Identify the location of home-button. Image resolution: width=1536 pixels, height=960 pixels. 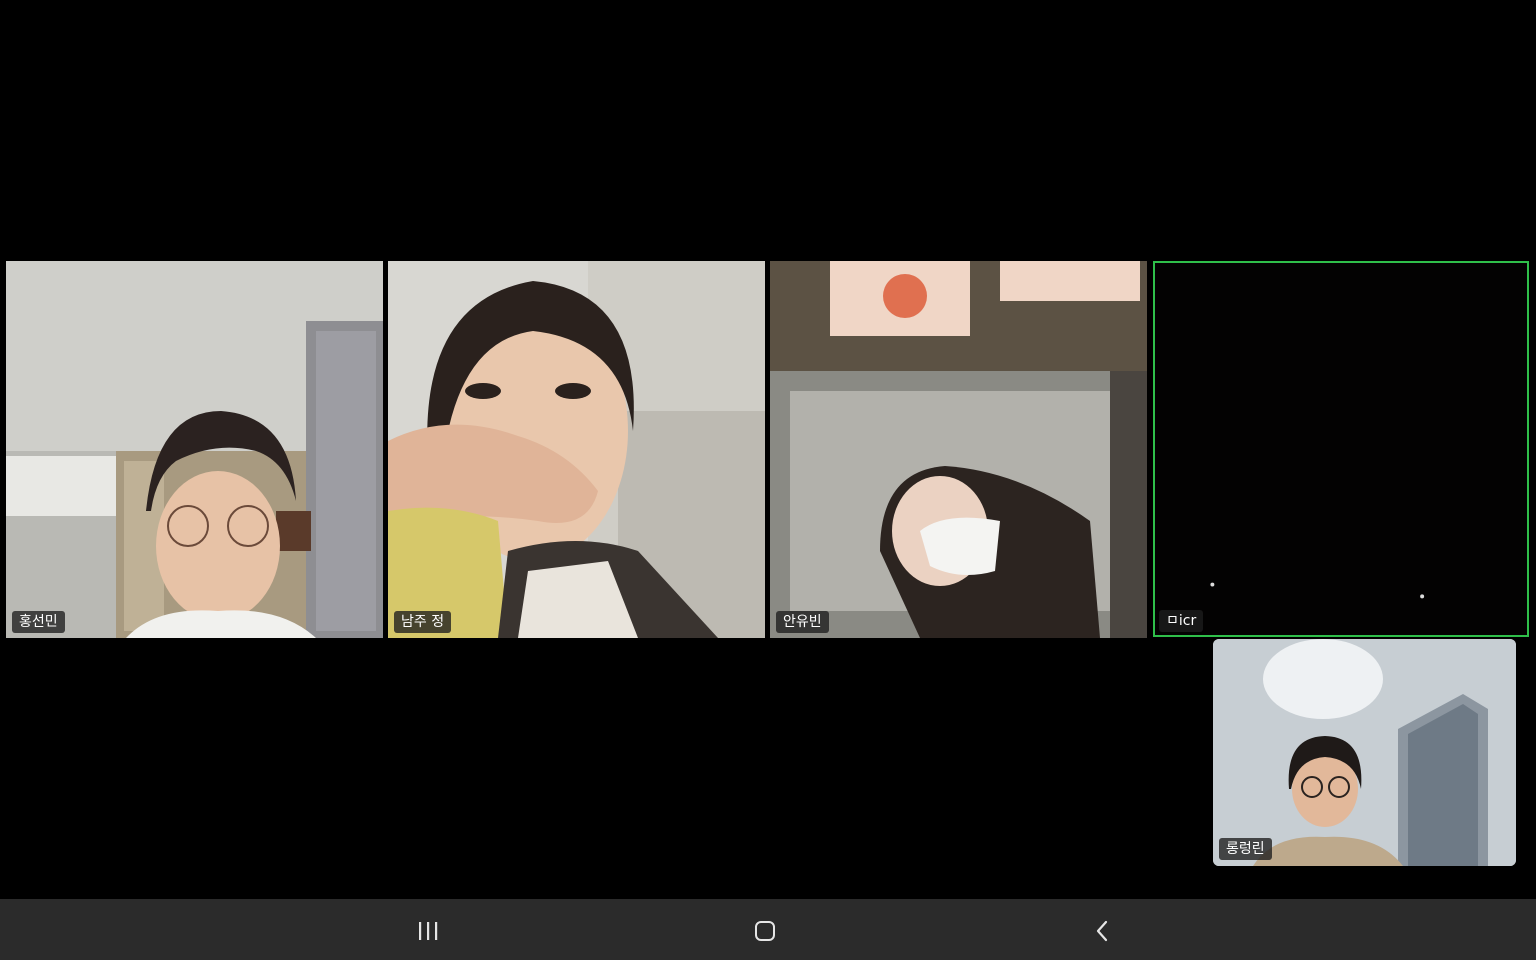
(765, 931).